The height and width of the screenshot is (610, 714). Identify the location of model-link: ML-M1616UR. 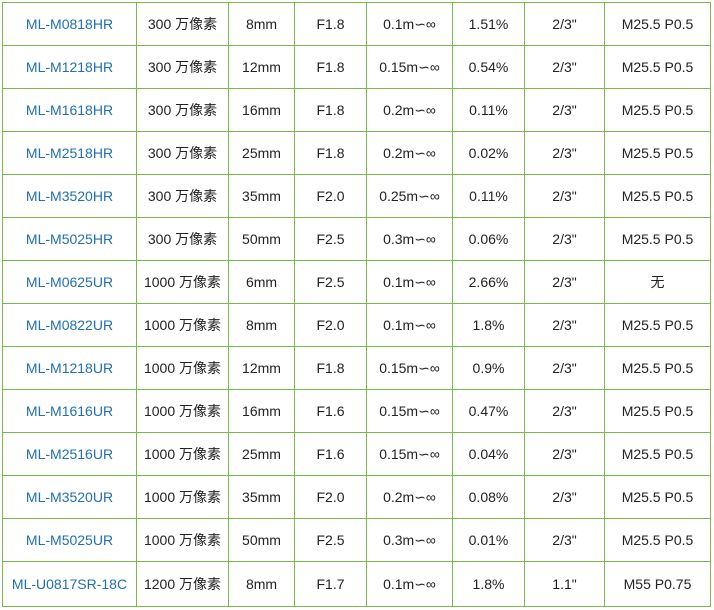
(69, 411).